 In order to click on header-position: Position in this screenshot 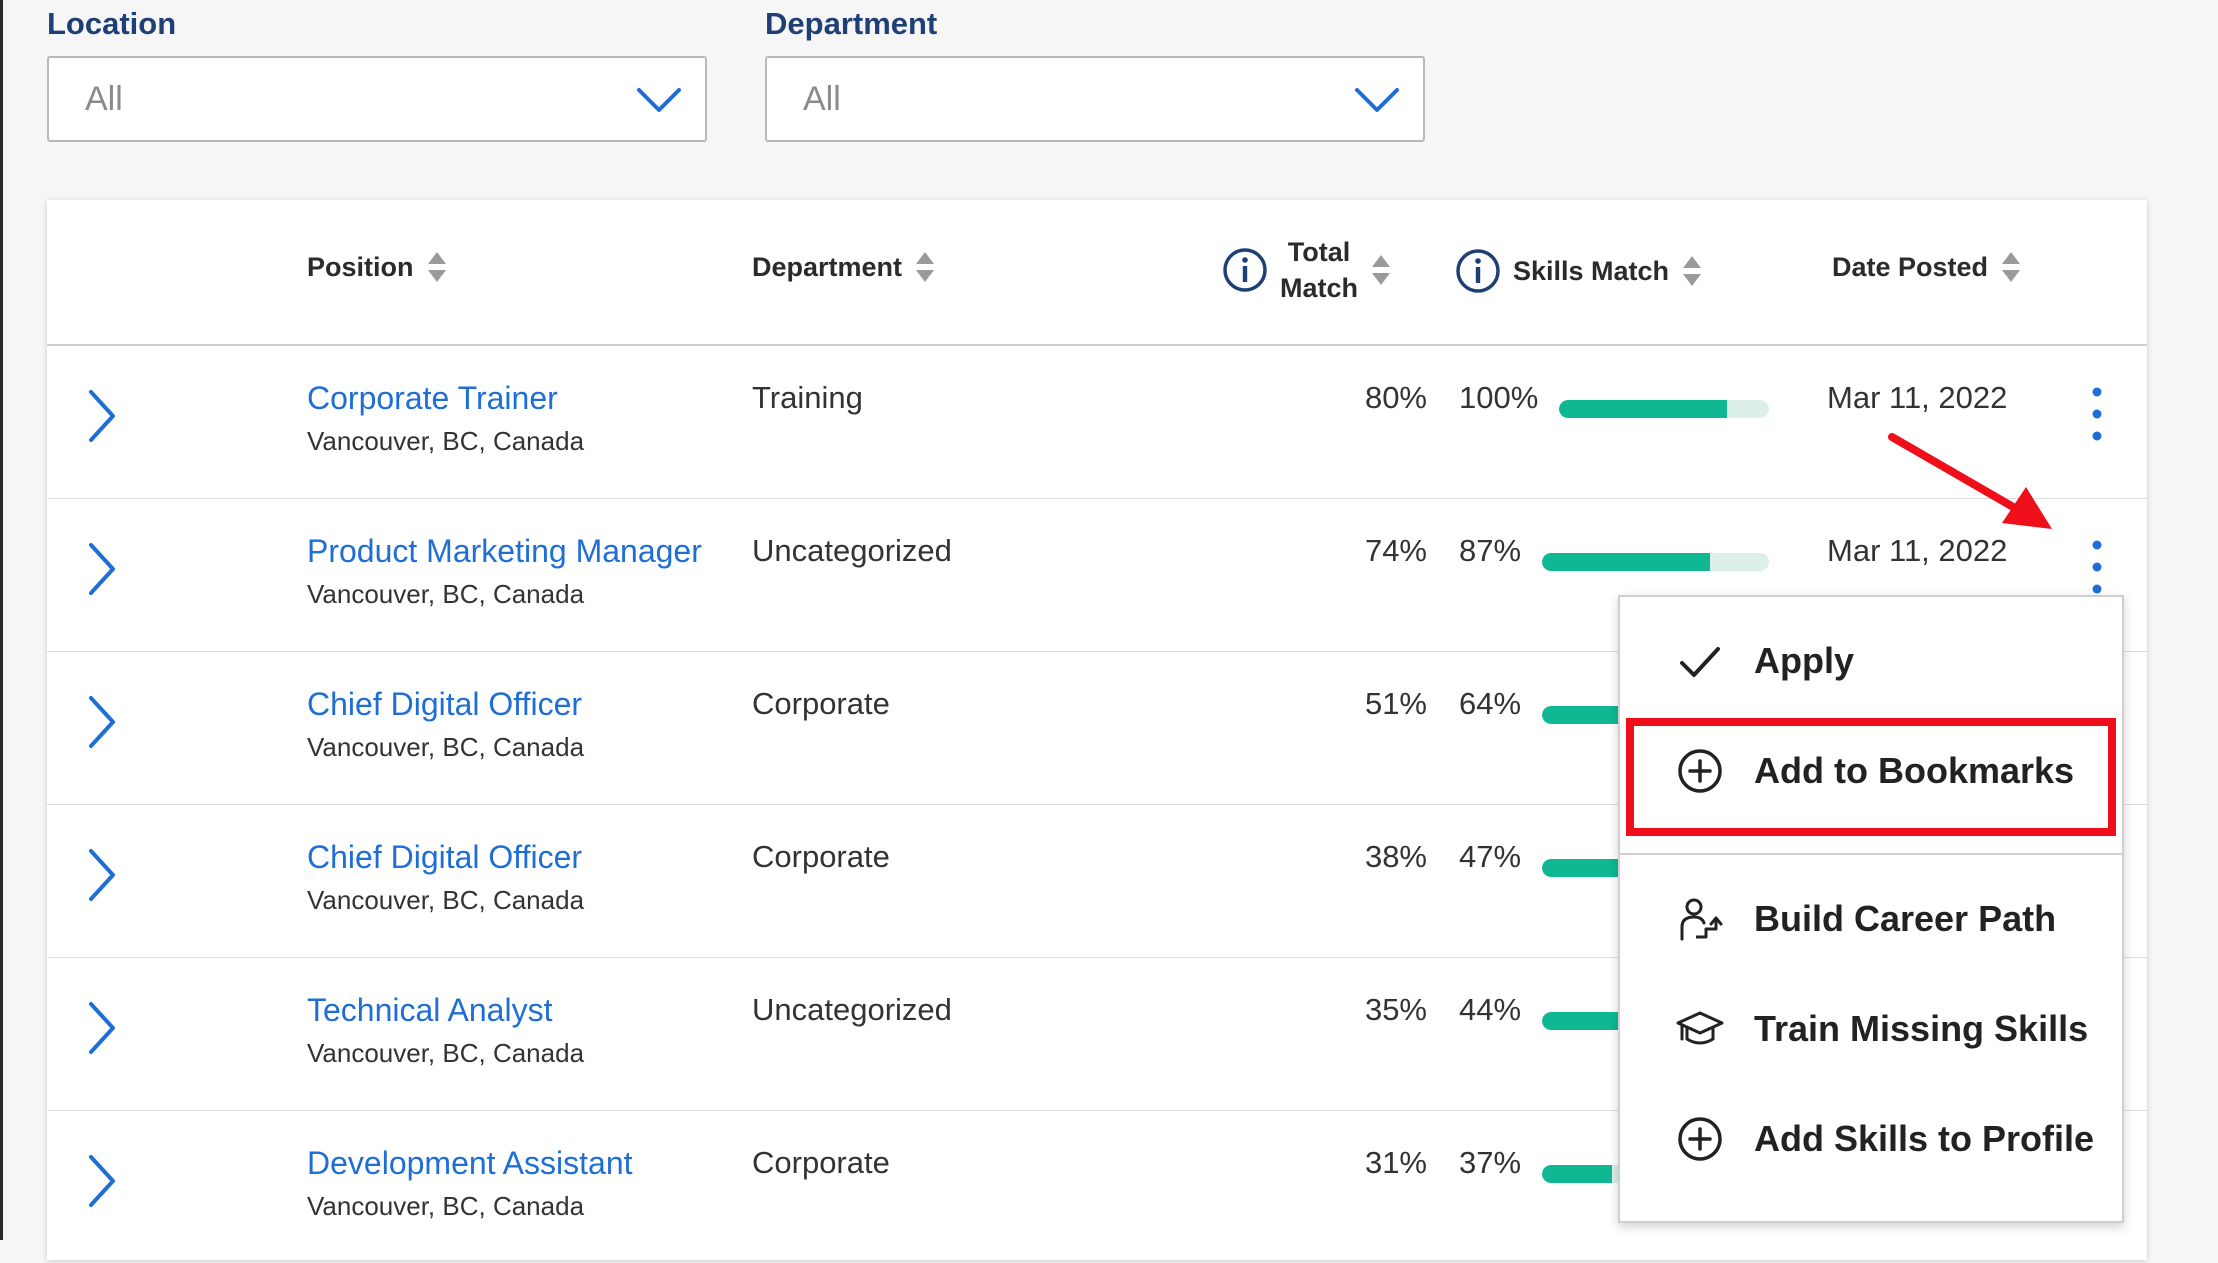, I will do `click(377, 267)`.